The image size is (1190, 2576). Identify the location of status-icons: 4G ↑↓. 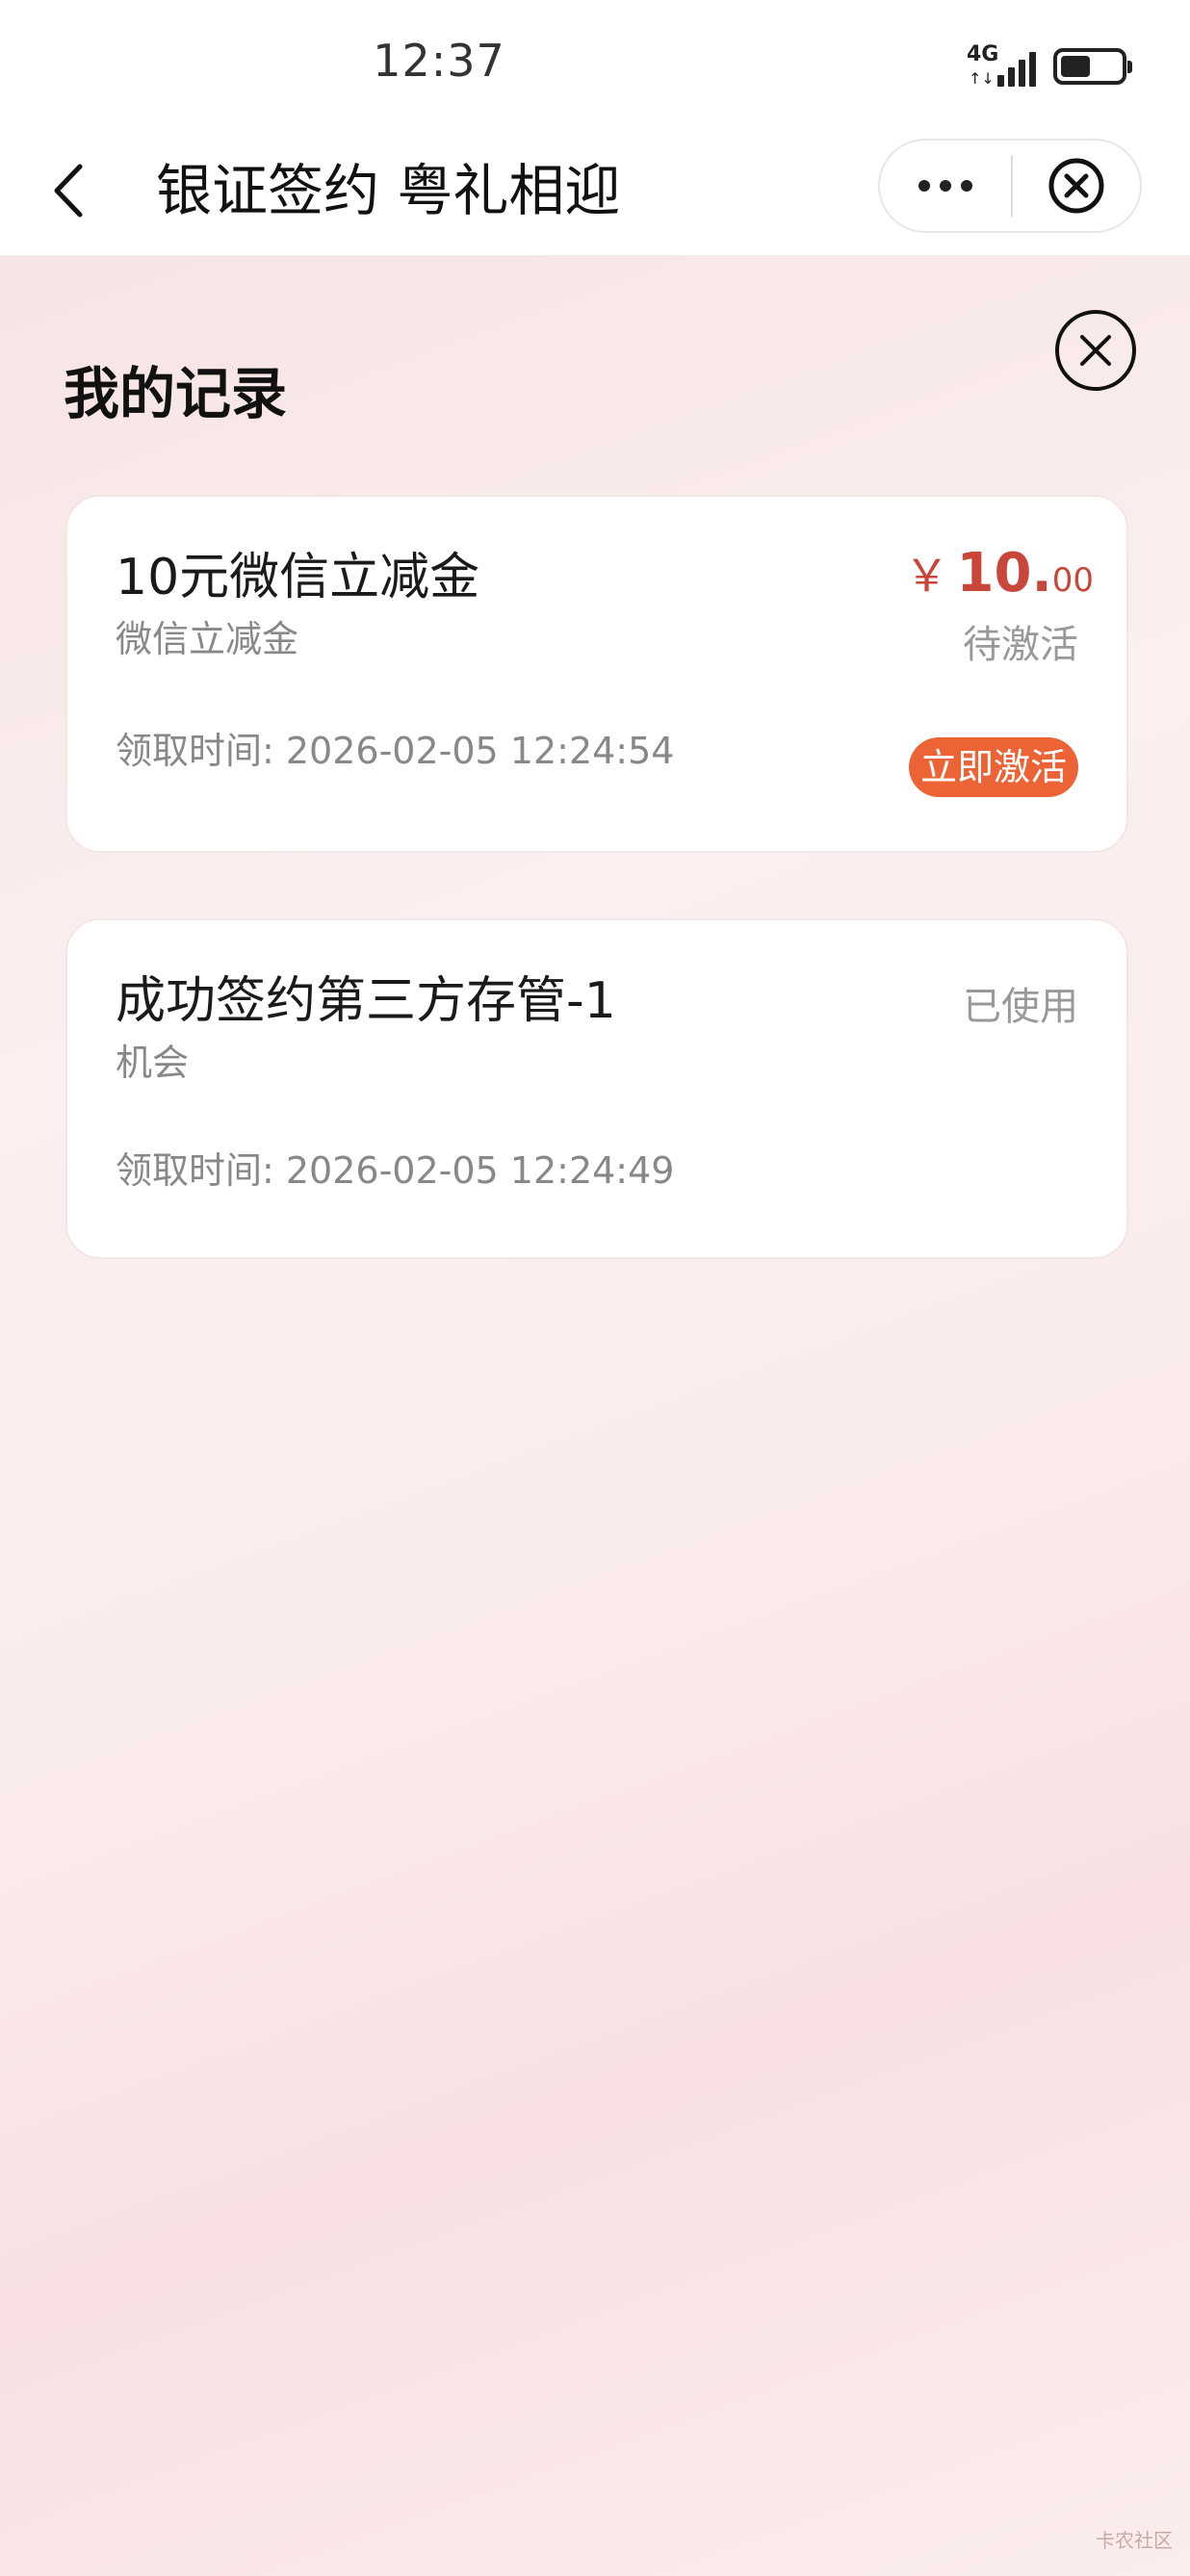
(1050, 66).